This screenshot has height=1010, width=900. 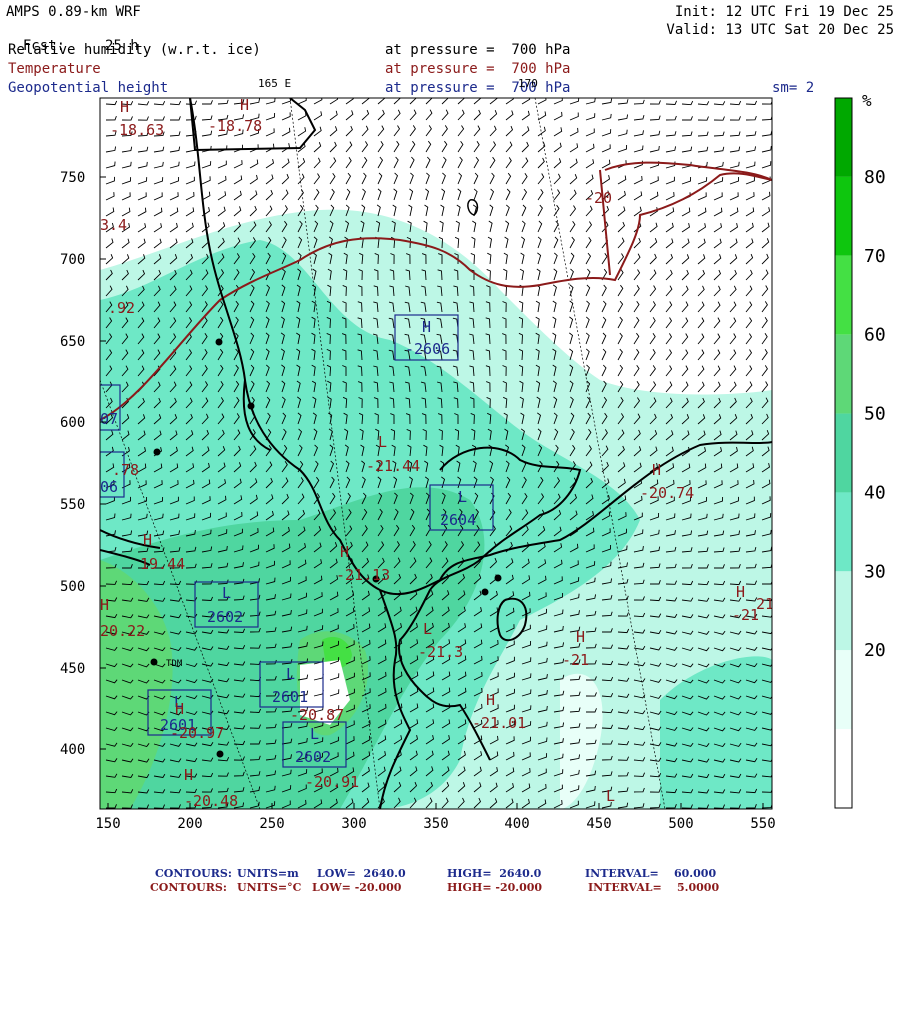 I want to click on temp-value: -20.48, so click(x=211, y=801).